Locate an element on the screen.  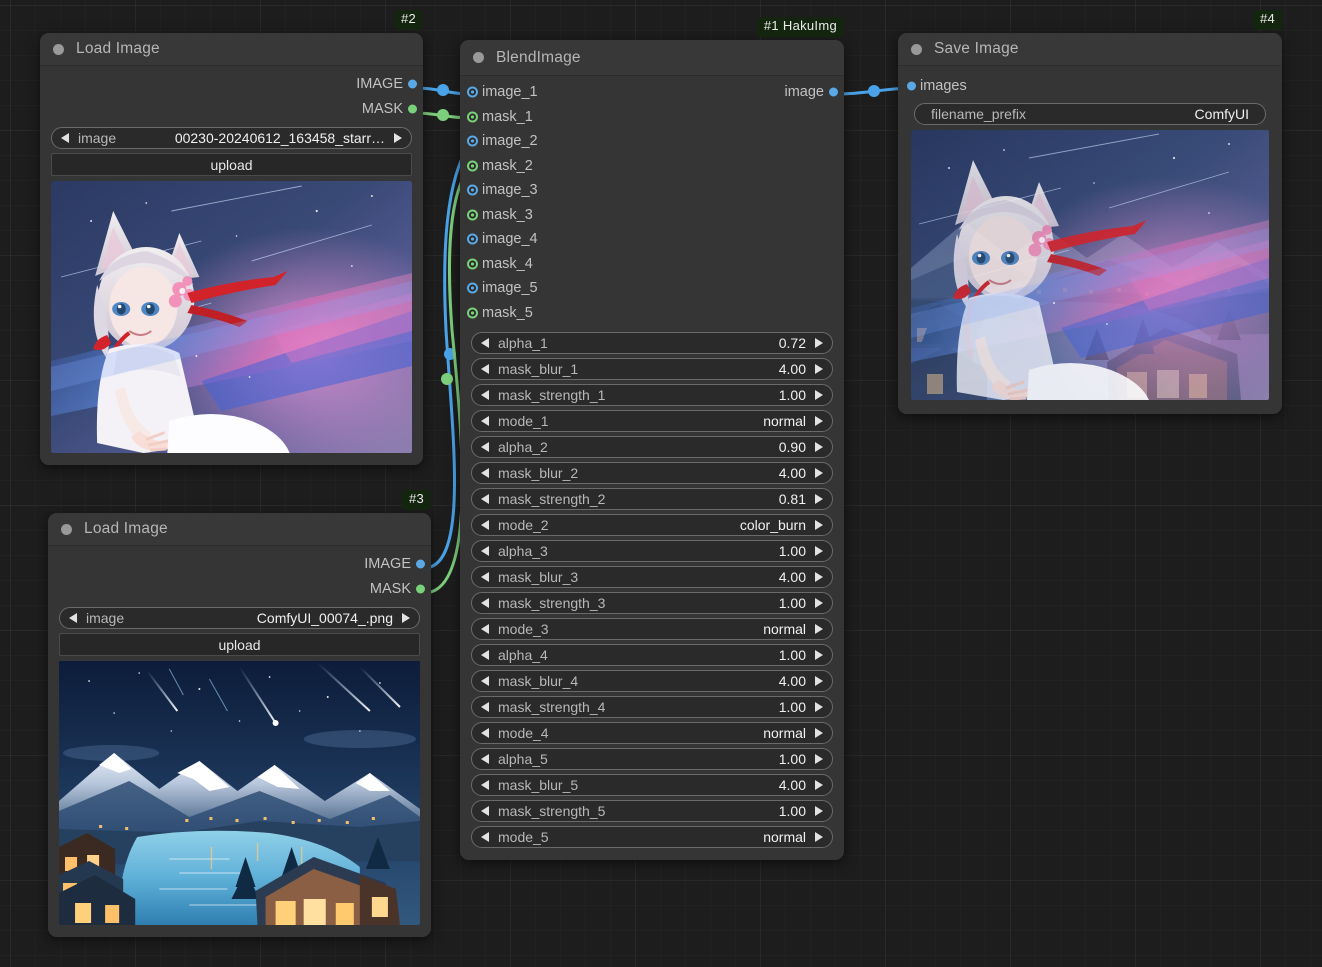
widget-mode-1: mode_1 normal is located at coordinates (652, 421).